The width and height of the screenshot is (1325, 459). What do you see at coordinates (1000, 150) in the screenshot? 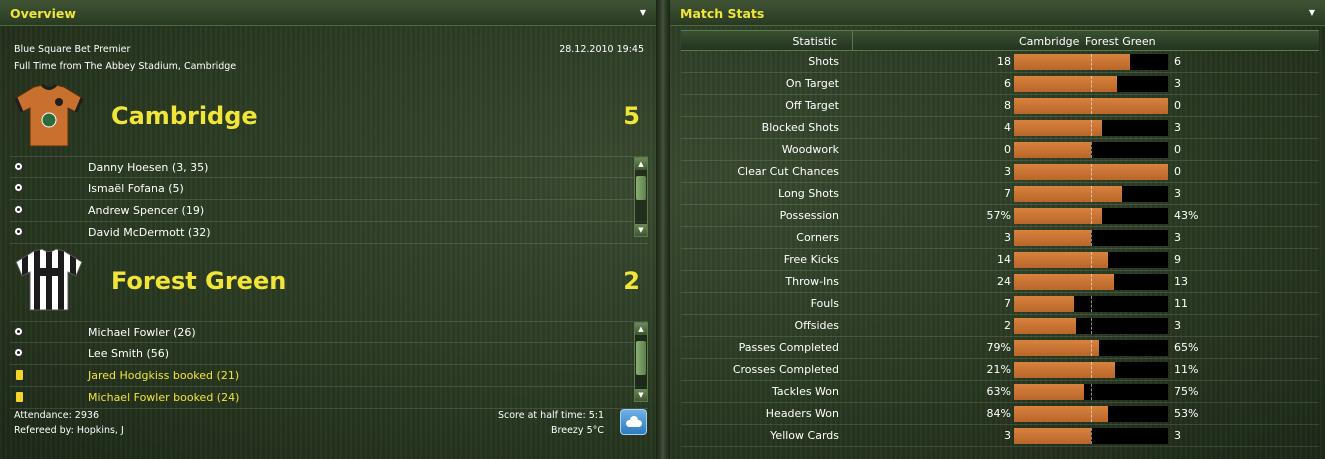
I see `stat-row: Woodwork 0 0` at bounding box center [1000, 150].